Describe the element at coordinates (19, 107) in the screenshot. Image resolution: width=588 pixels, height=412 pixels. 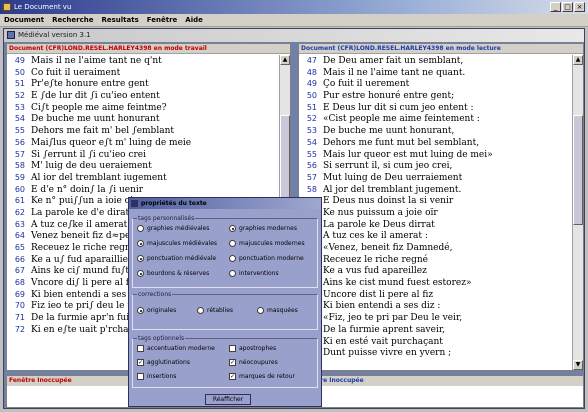
I see `line-number: 53` at that location.